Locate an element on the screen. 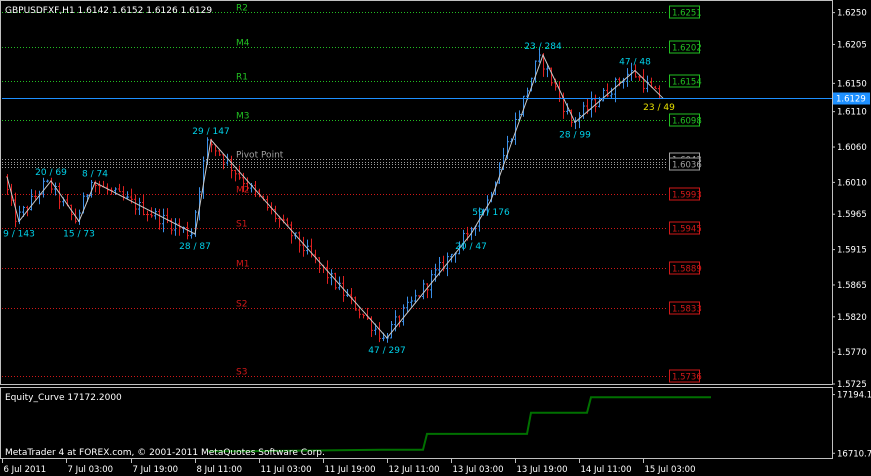  price-tick-label-11: 1.5725 is located at coordinates (852, 385).